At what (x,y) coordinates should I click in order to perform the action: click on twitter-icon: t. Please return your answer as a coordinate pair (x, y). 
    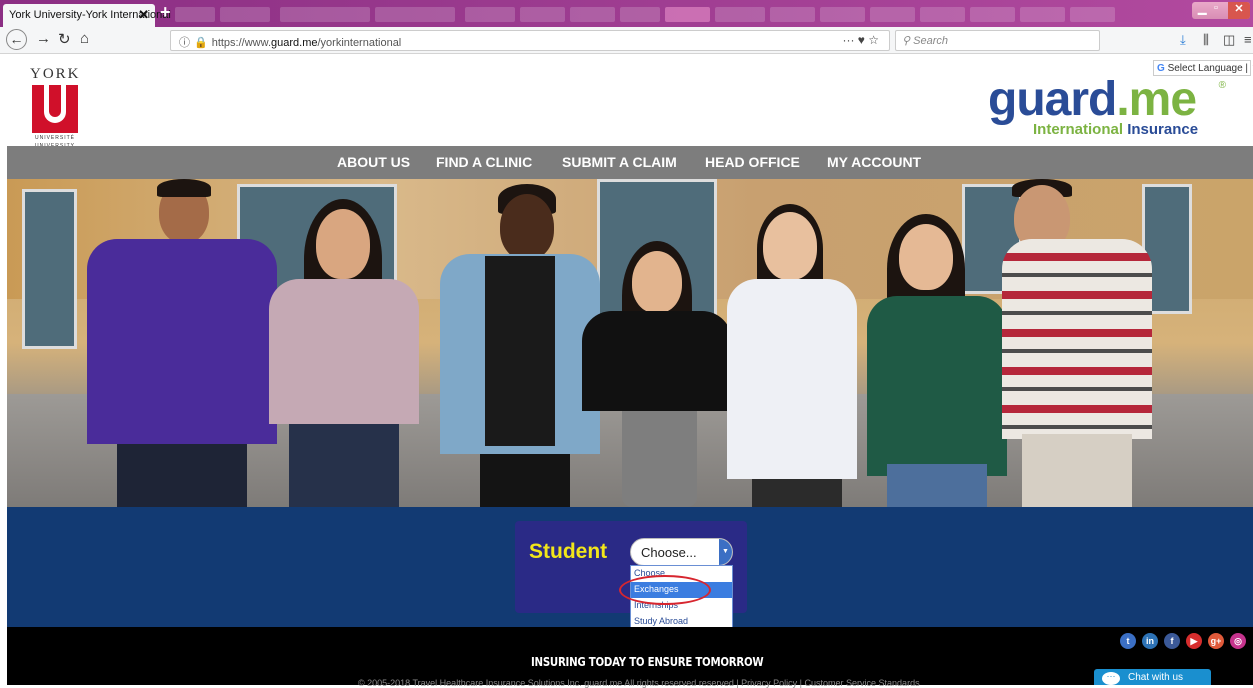
    Looking at the image, I should click on (1128, 641).